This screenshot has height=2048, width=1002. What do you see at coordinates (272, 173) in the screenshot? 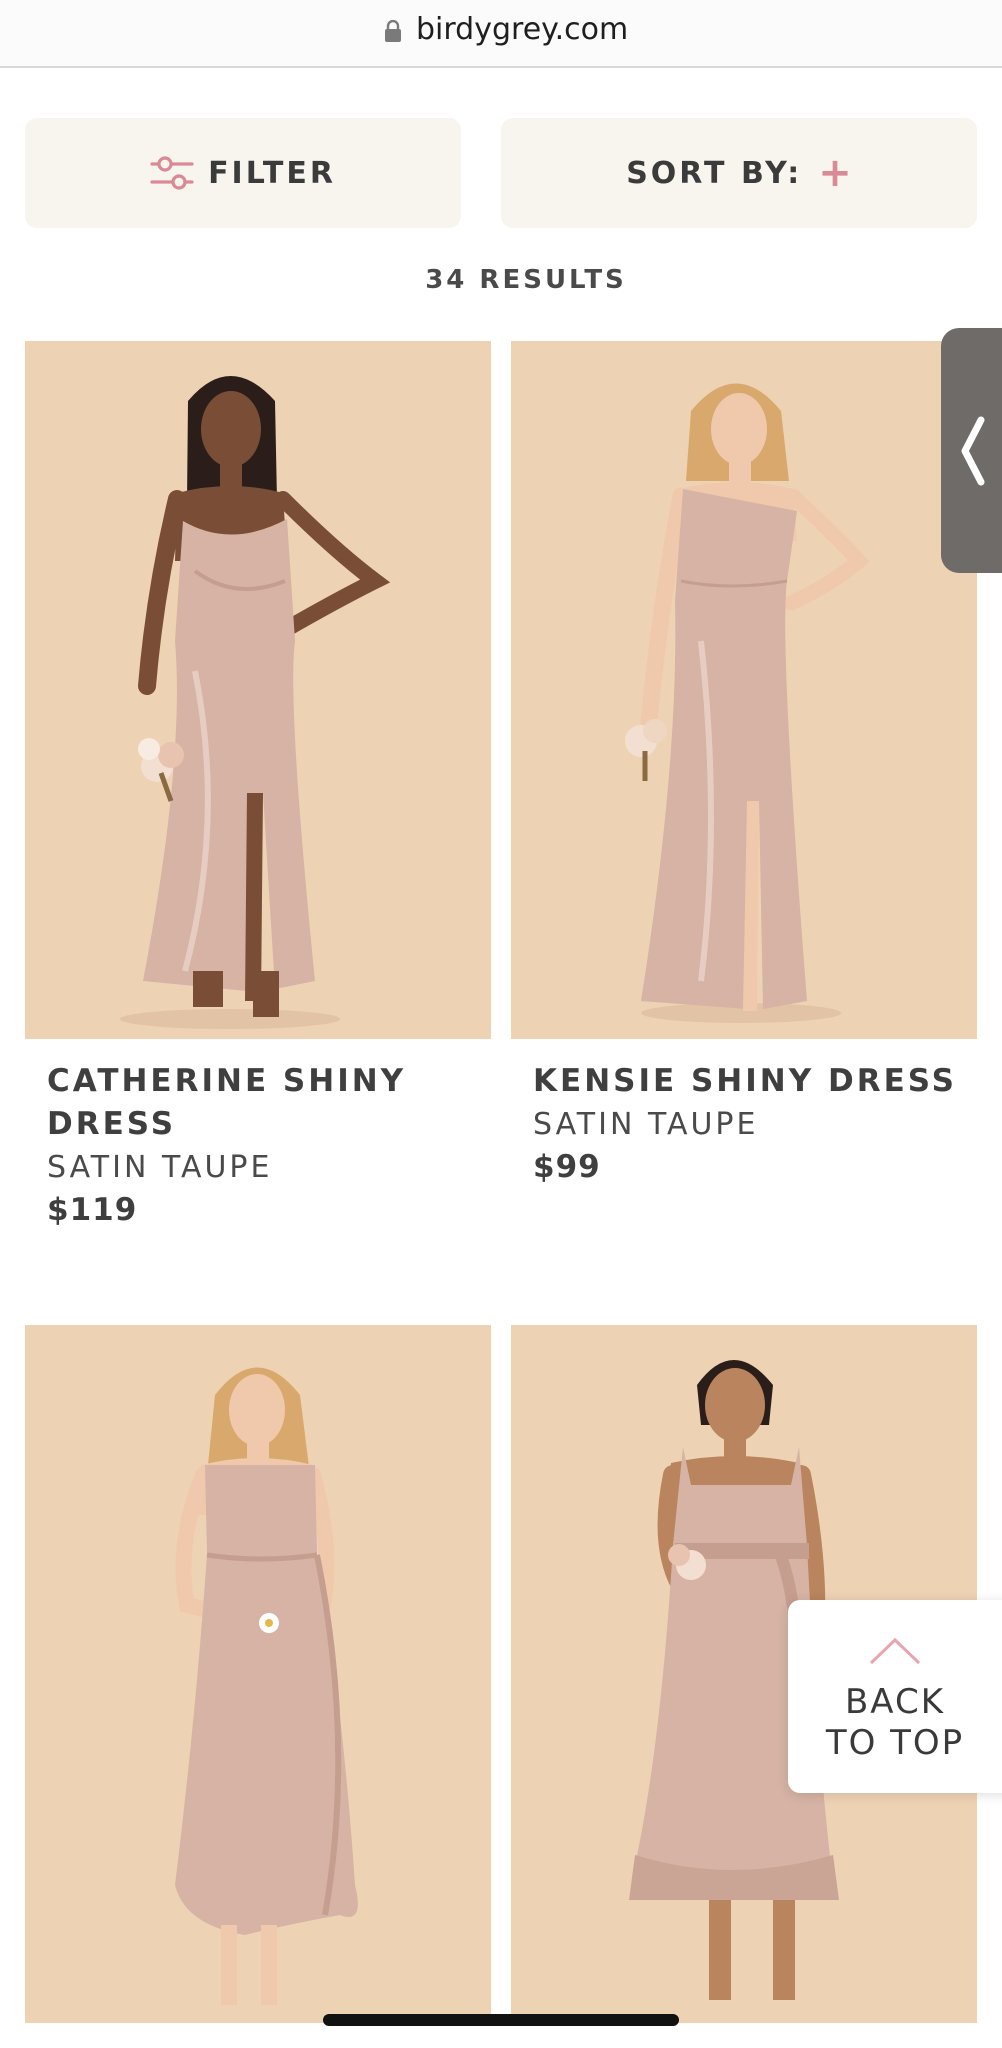
I see `filter-label: FILTER` at bounding box center [272, 173].